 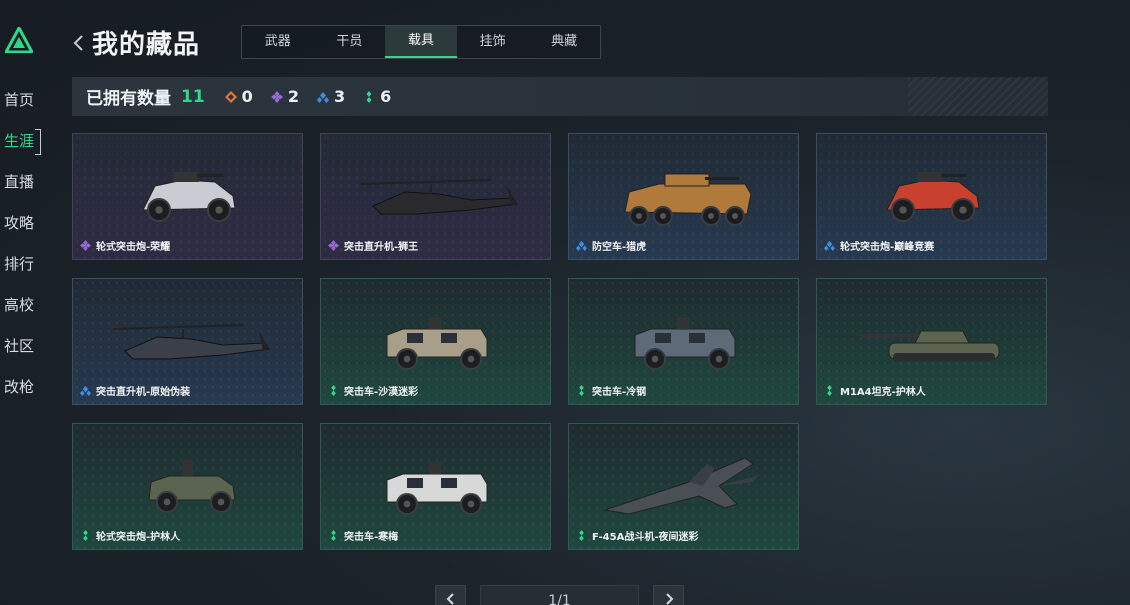 I want to click on vehicle-name: 突击车-冷钢, so click(x=619, y=392).